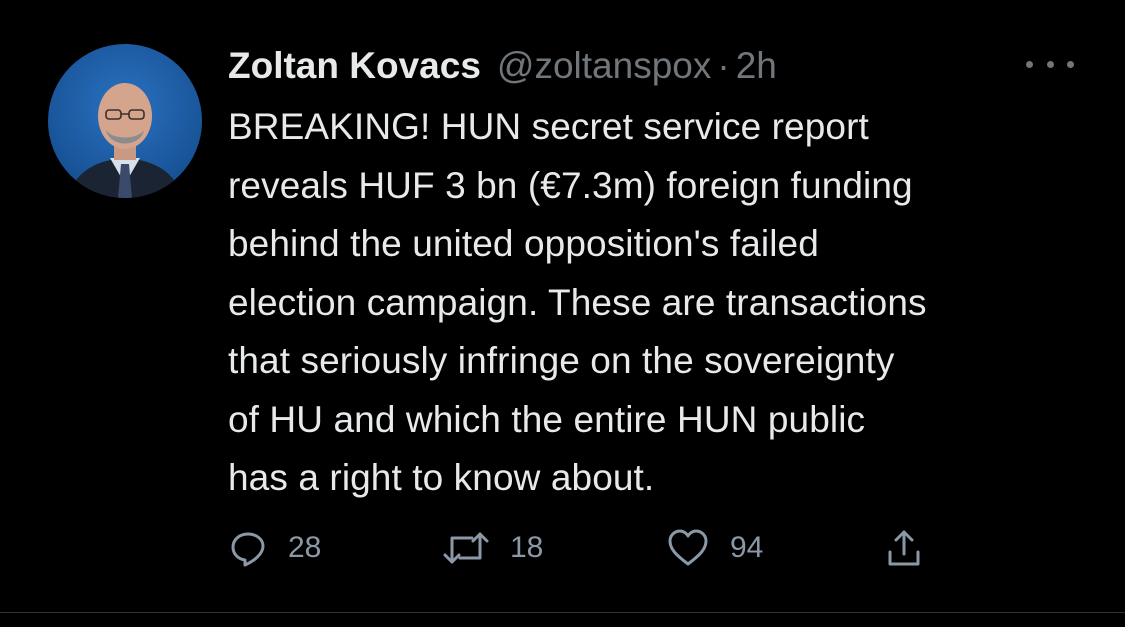 This screenshot has width=1125, height=627. What do you see at coordinates (570, 185) in the screenshot?
I see `tweet-text-line: reveals HUF 3 bn (€7.3m) foreign funding` at bounding box center [570, 185].